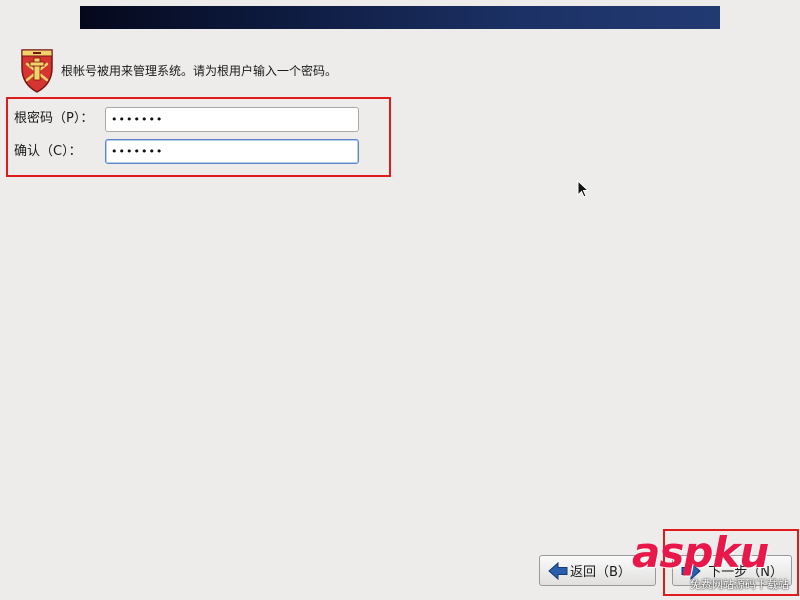 The image size is (800, 600). I want to click on next-button-label: 下一步（N）, so click(745, 572).